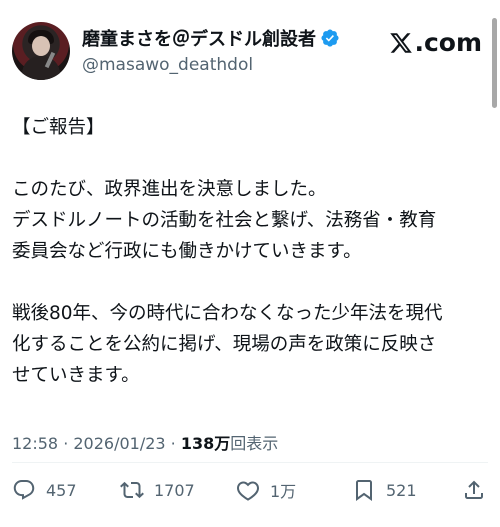  Describe the element at coordinates (242, 53) in the screenshot. I see `author-info: 磨童まさを＠デスドル創設者 @masawo_deathdol` at that location.